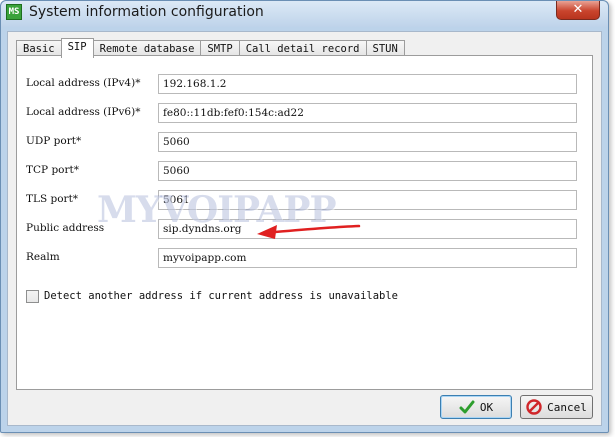  What do you see at coordinates (367, 258) in the screenshot?
I see `realm-input: myvoipapp.com` at bounding box center [367, 258].